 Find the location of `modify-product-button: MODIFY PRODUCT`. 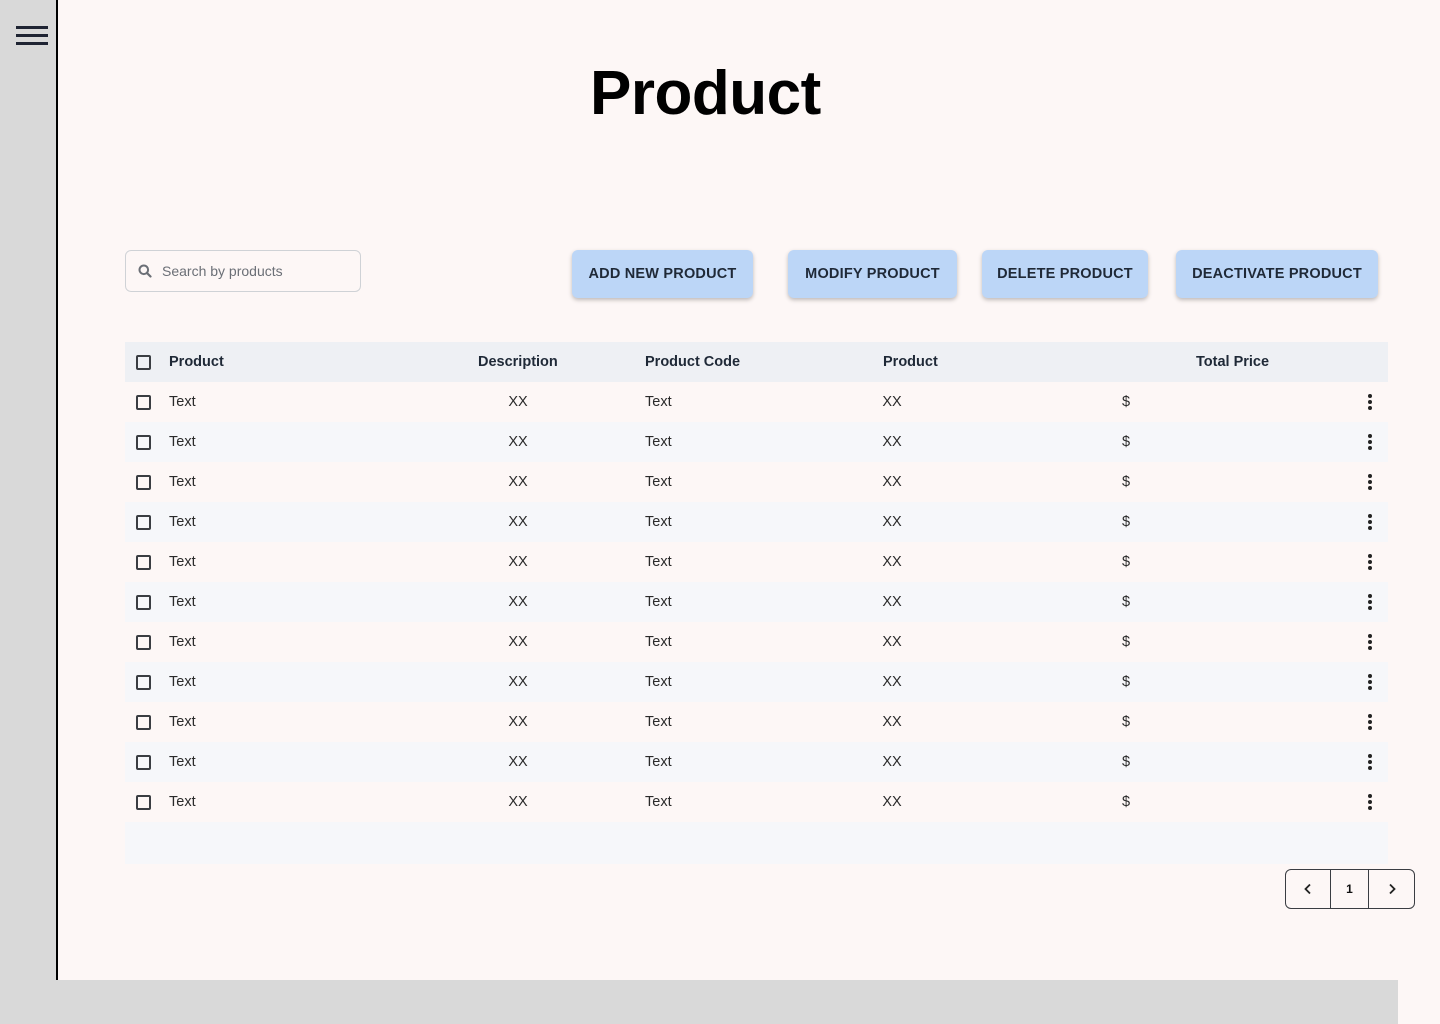

modify-product-button: MODIFY PRODUCT is located at coordinates (872, 274).